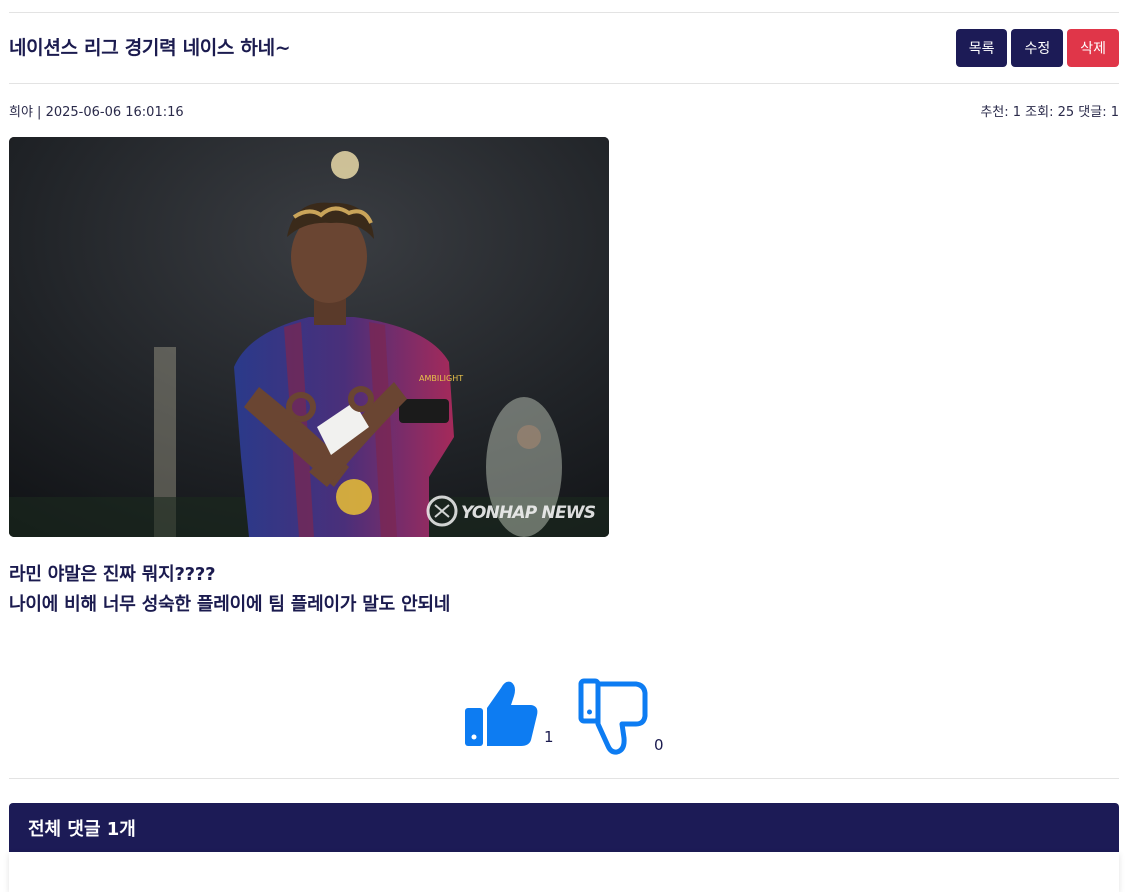 This screenshot has height=892, width=1136. What do you see at coordinates (613, 716) in the screenshot?
I see `thumbs-down-icon` at bounding box center [613, 716].